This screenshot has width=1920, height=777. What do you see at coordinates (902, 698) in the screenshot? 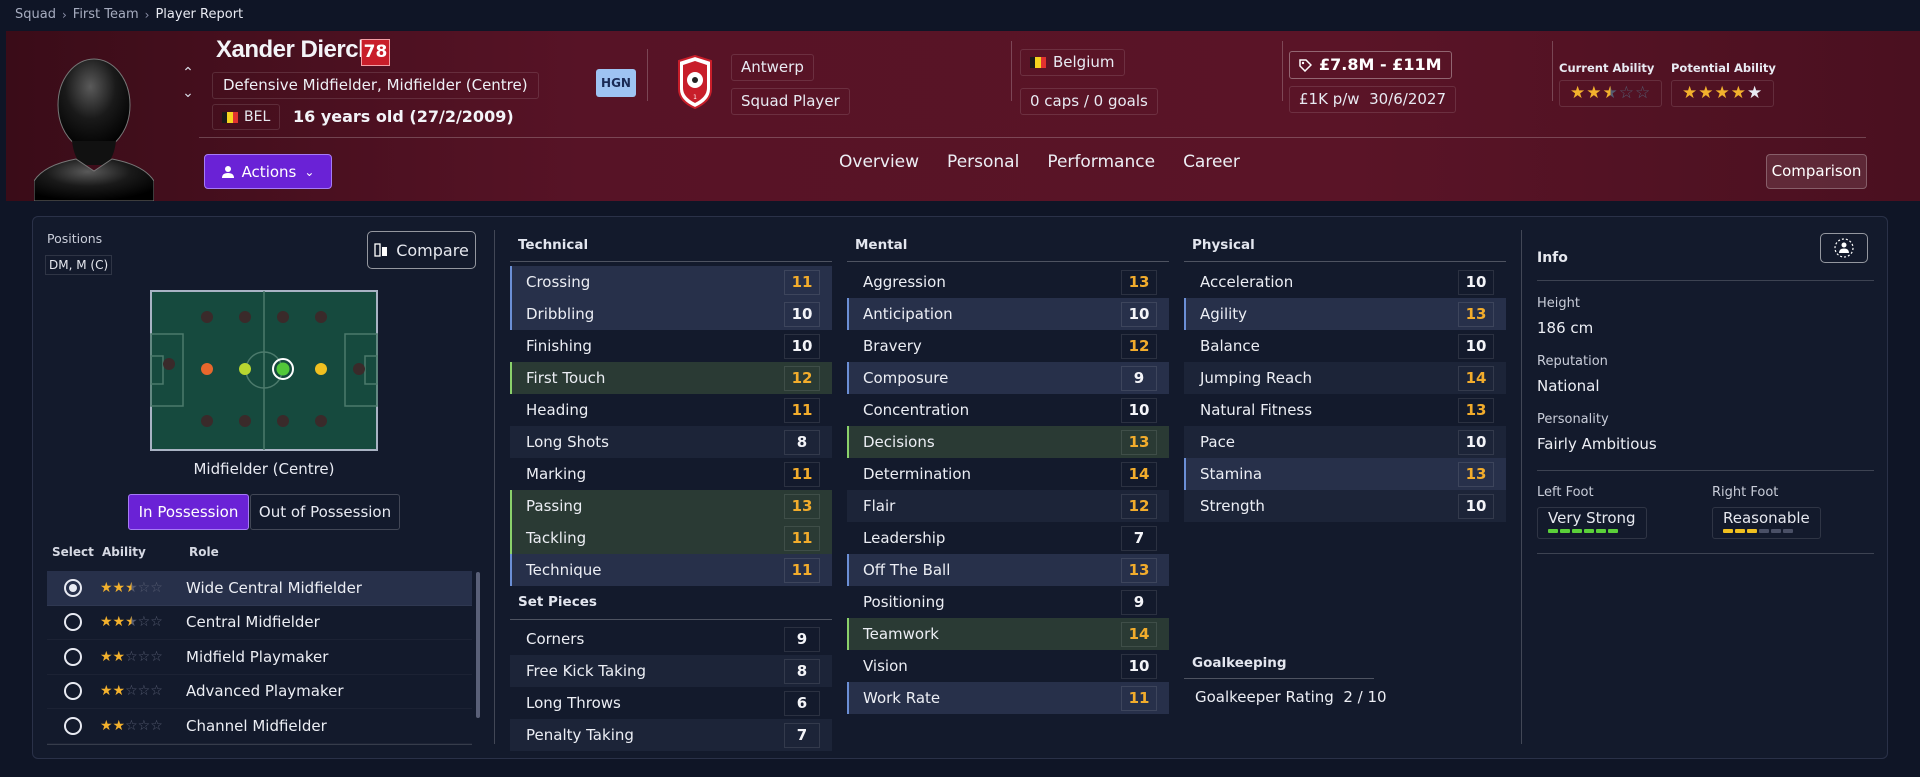
I see `attribute-name: Work Rate` at bounding box center [902, 698].